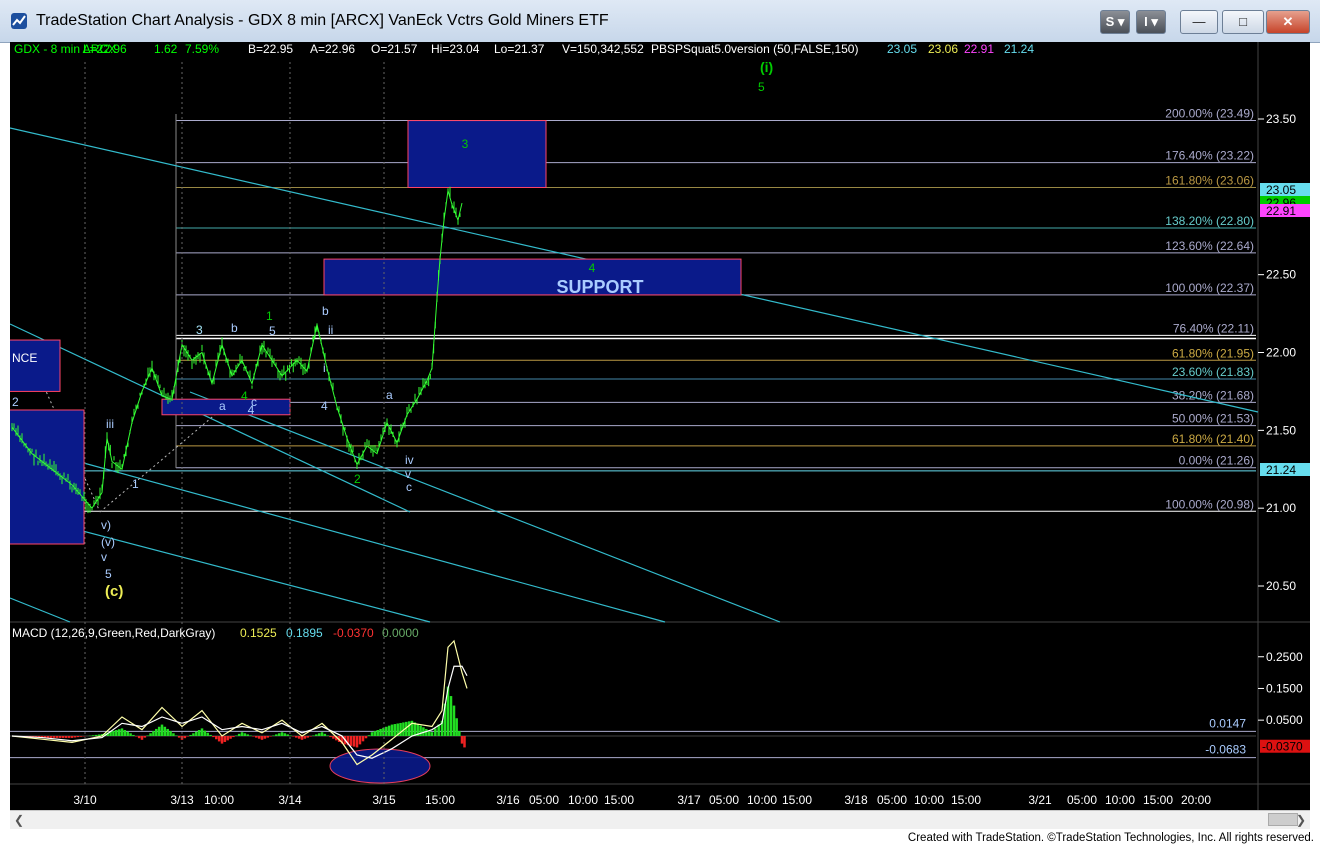 This screenshot has height=847, width=1320. Describe the element at coordinates (766, 67) in the screenshot. I see `wave-label: (i)` at that location.